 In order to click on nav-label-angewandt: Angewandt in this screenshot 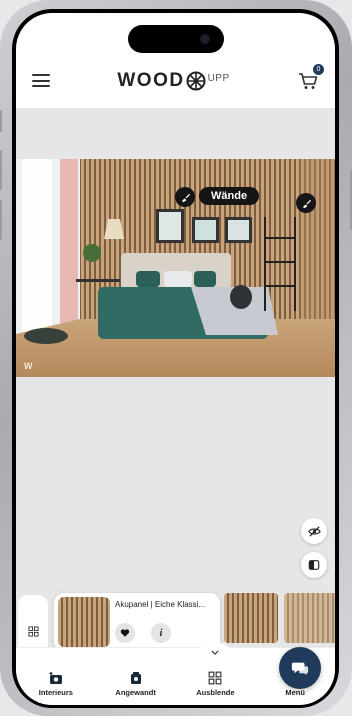, I will do `click(135, 692)`.